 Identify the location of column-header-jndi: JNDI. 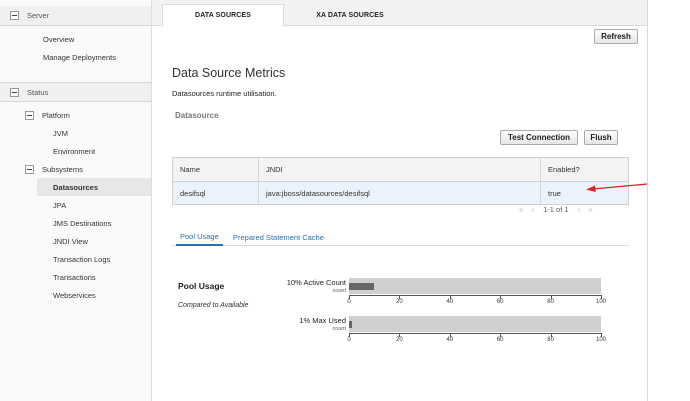
(400, 169).